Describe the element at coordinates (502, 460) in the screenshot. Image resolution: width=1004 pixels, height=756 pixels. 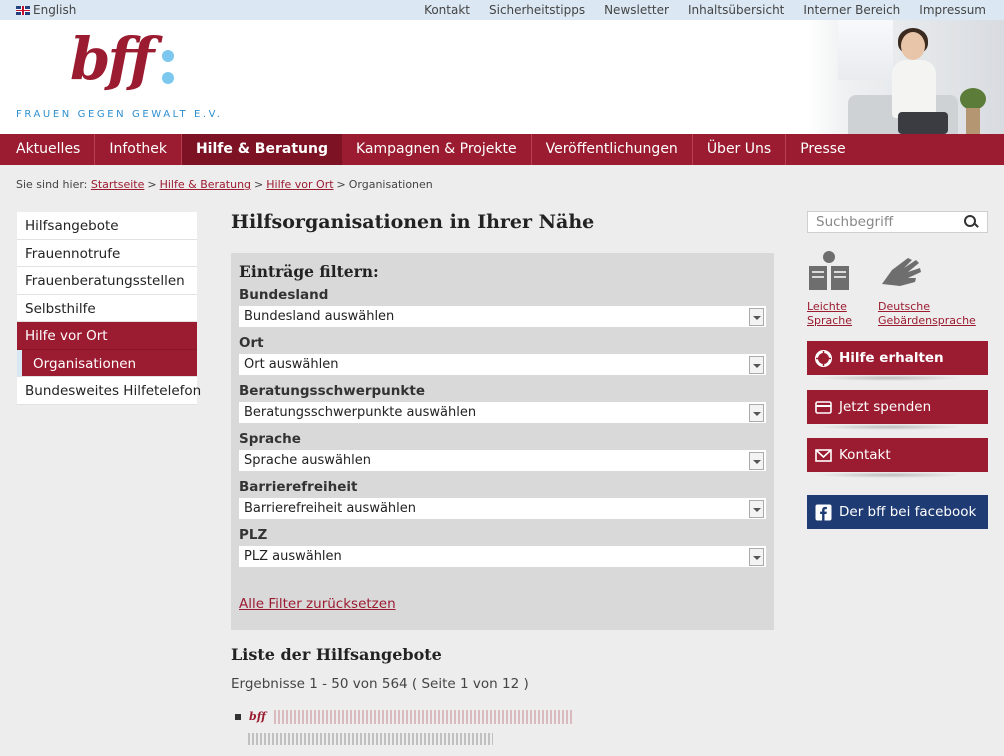
I see `select-sprache: Sprache auswählen` at that location.